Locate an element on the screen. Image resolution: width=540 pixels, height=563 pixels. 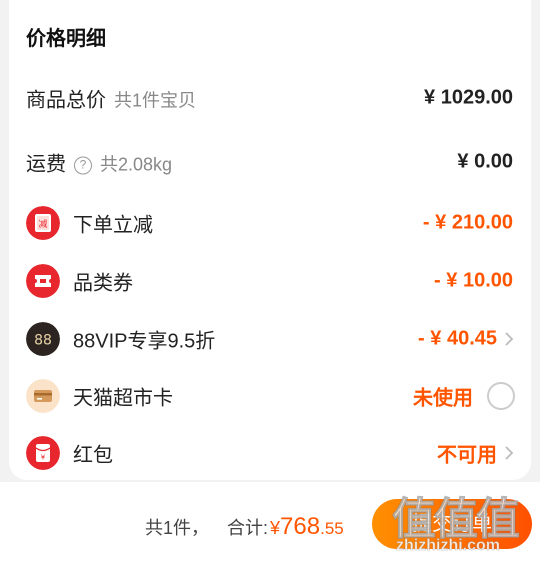
discount-label-tmall-card: 天猫超市卡 is located at coordinates (123, 398).